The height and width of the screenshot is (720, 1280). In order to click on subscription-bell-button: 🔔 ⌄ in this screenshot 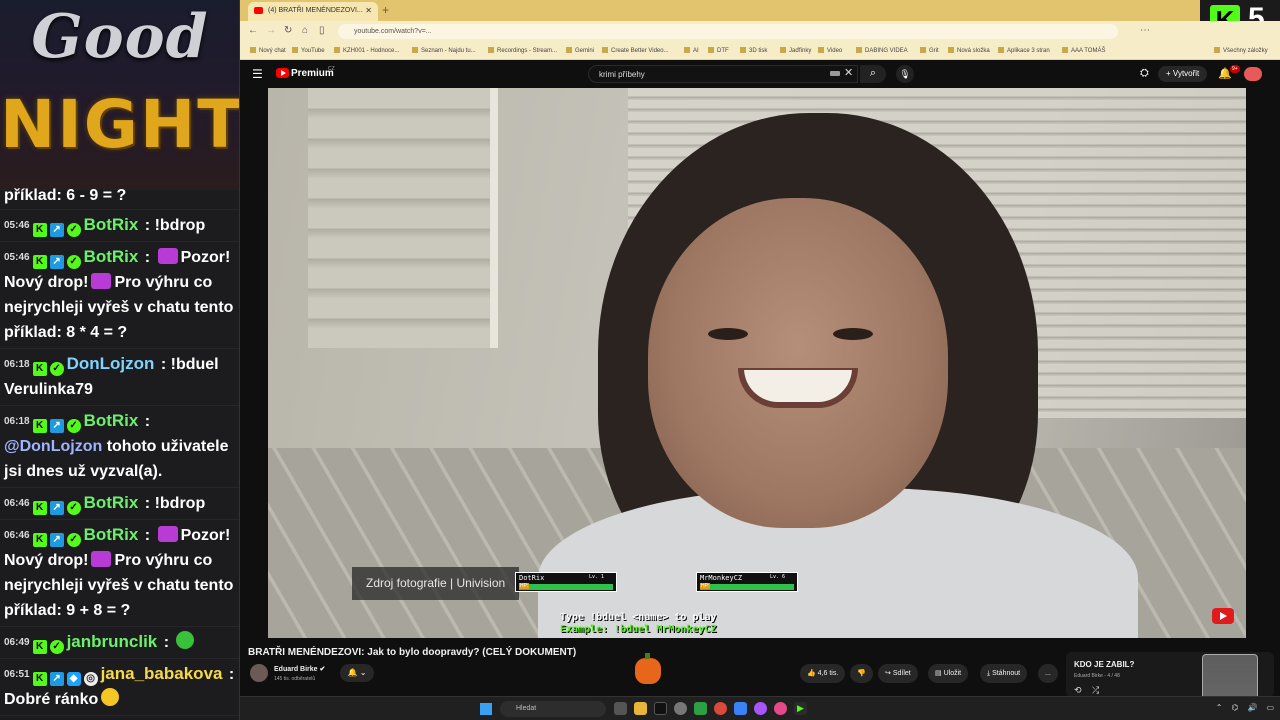, I will do `click(357, 673)`.